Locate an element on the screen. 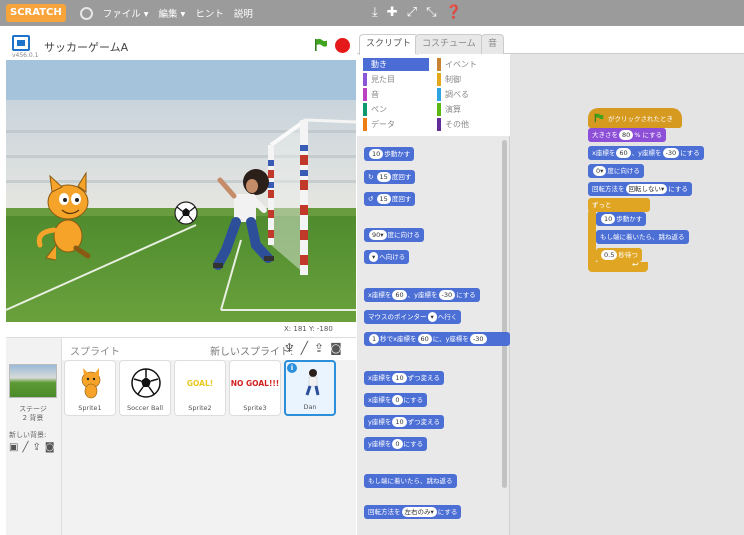 This screenshot has height=535, width=744. block-set-x: x座標を 0 にする is located at coordinates (396, 400).